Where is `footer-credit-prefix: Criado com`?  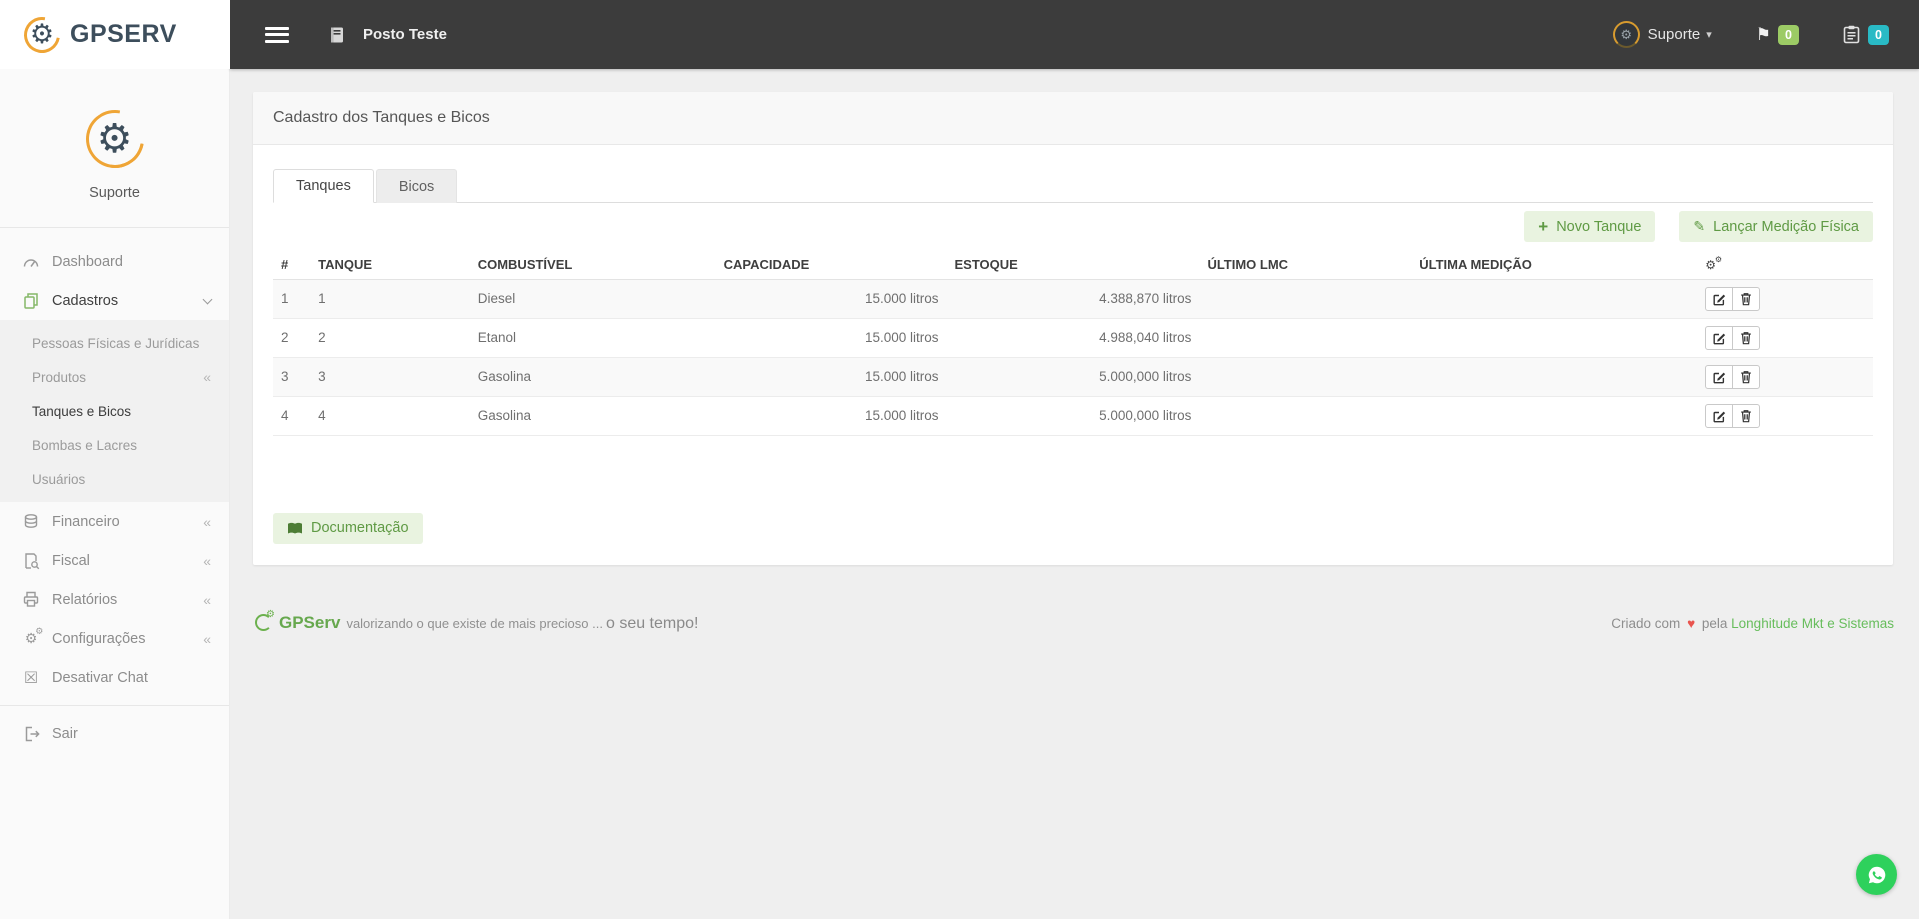 footer-credit-prefix: Criado com is located at coordinates (1646, 623).